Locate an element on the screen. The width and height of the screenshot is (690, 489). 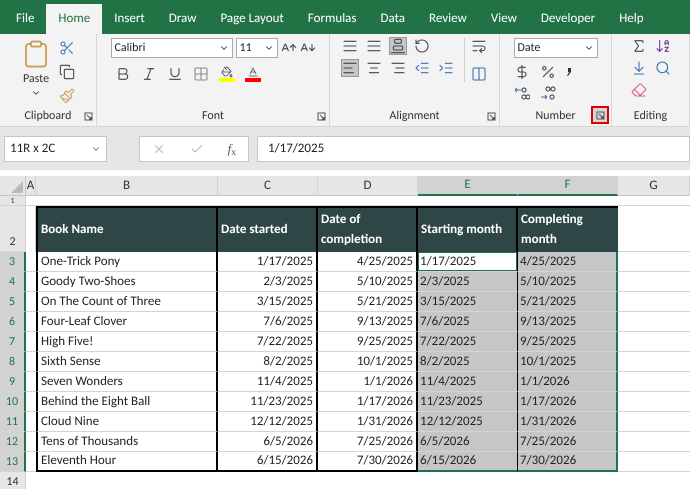
table-cell: 1/17/2025 is located at coordinates (268, 262).